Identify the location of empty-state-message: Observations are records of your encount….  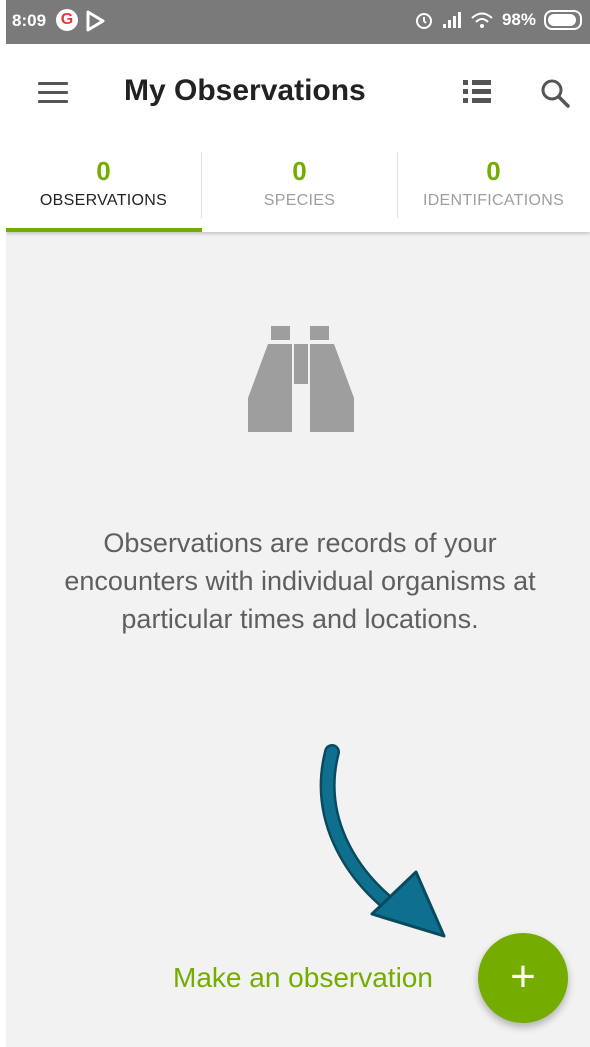
(300, 581).